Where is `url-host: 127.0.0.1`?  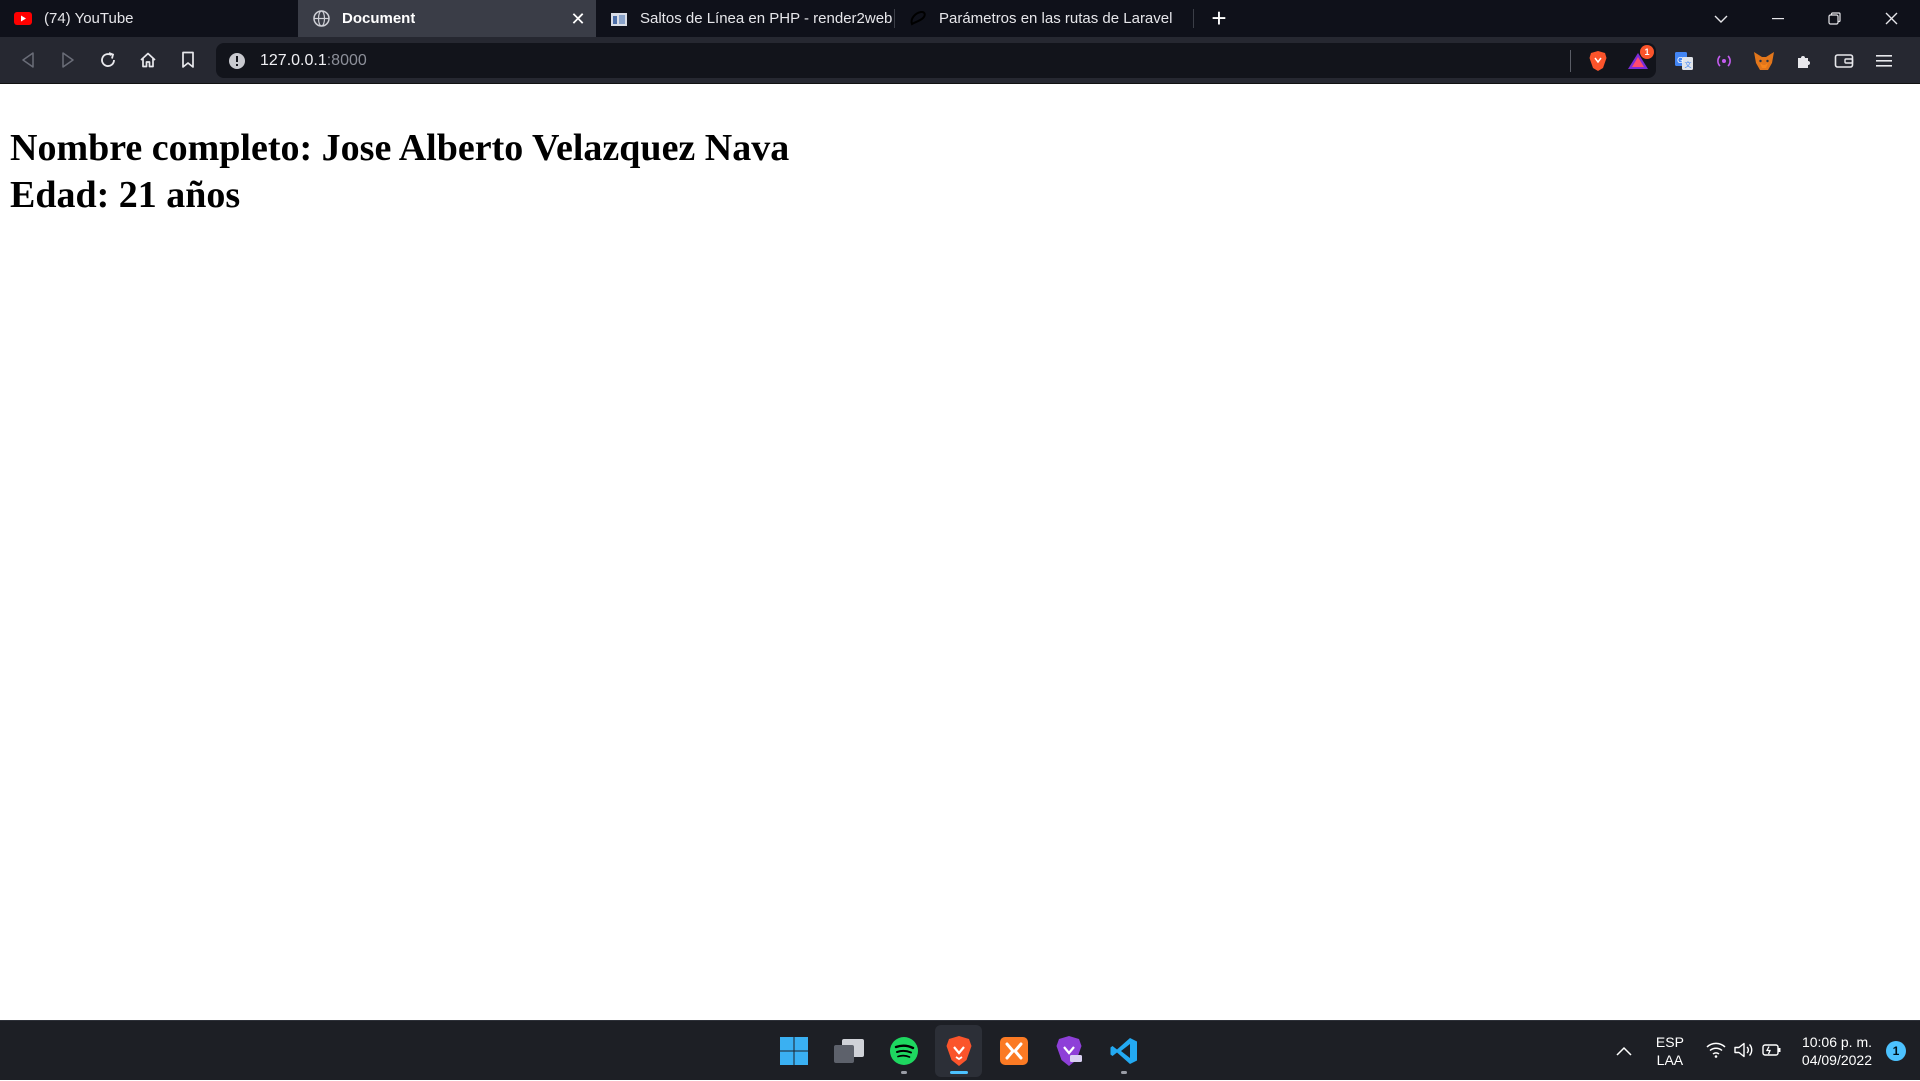 url-host: 127.0.0.1 is located at coordinates (293, 60).